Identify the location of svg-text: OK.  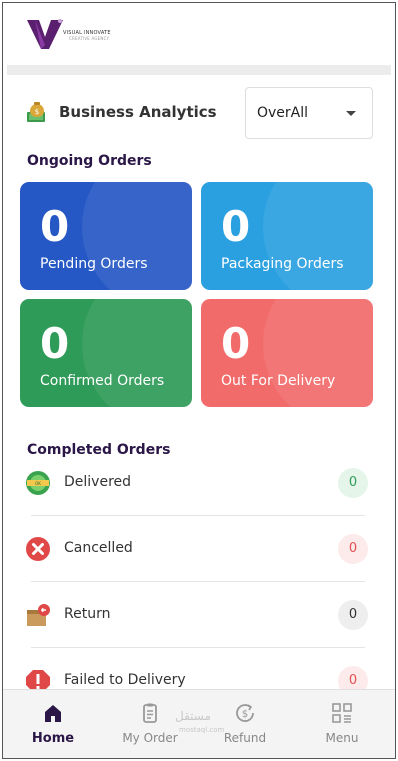
(38, 483).